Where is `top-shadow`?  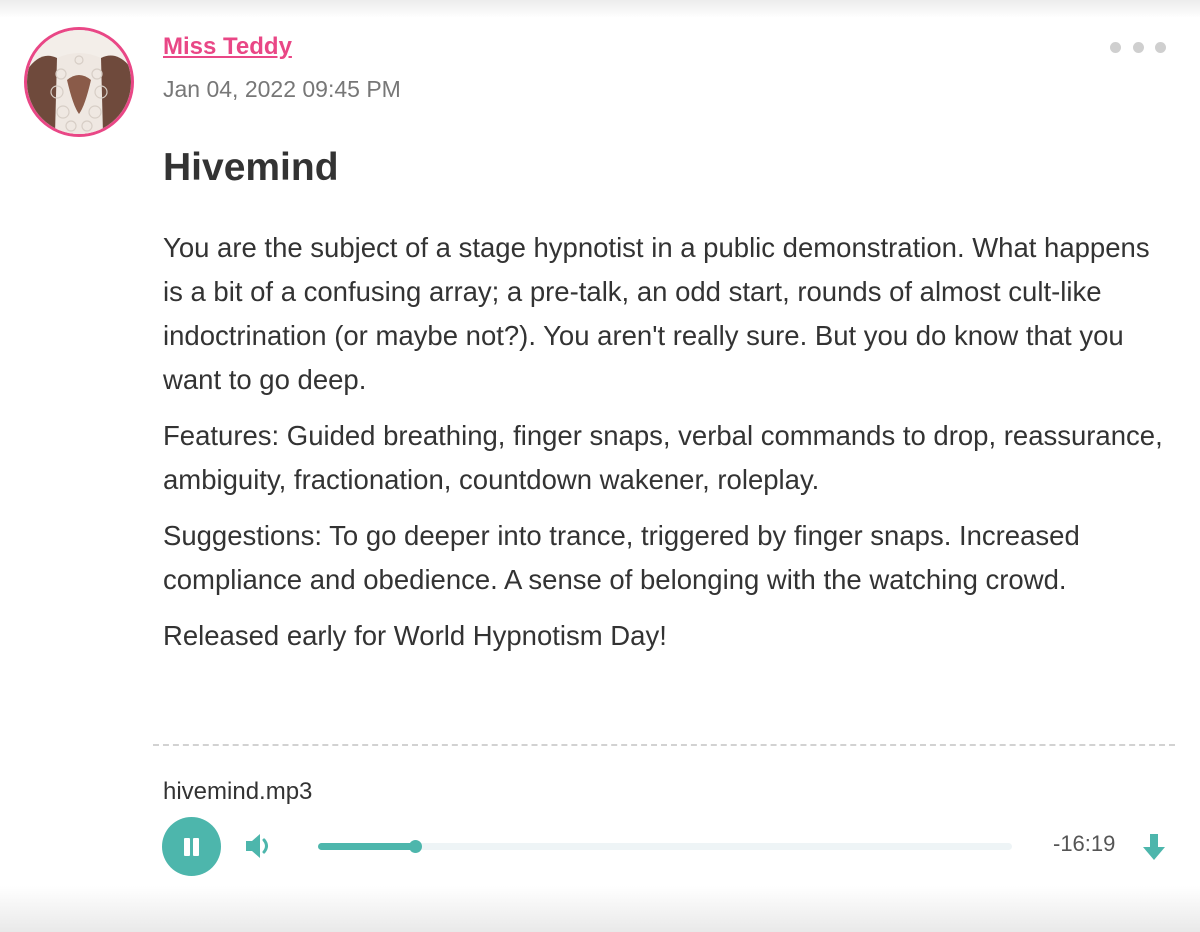 top-shadow is located at coordinates (600, 9).